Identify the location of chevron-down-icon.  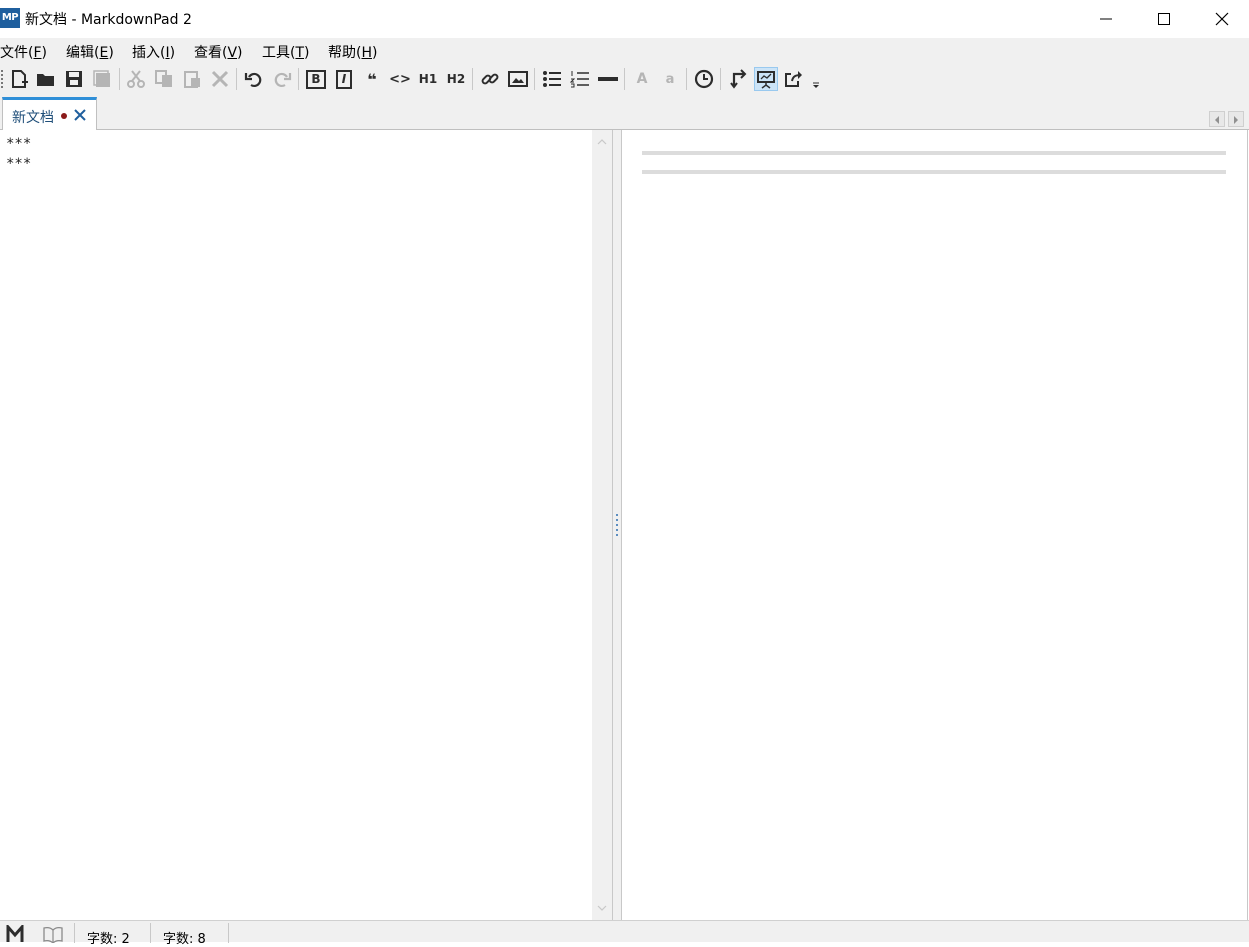
(602, 908).